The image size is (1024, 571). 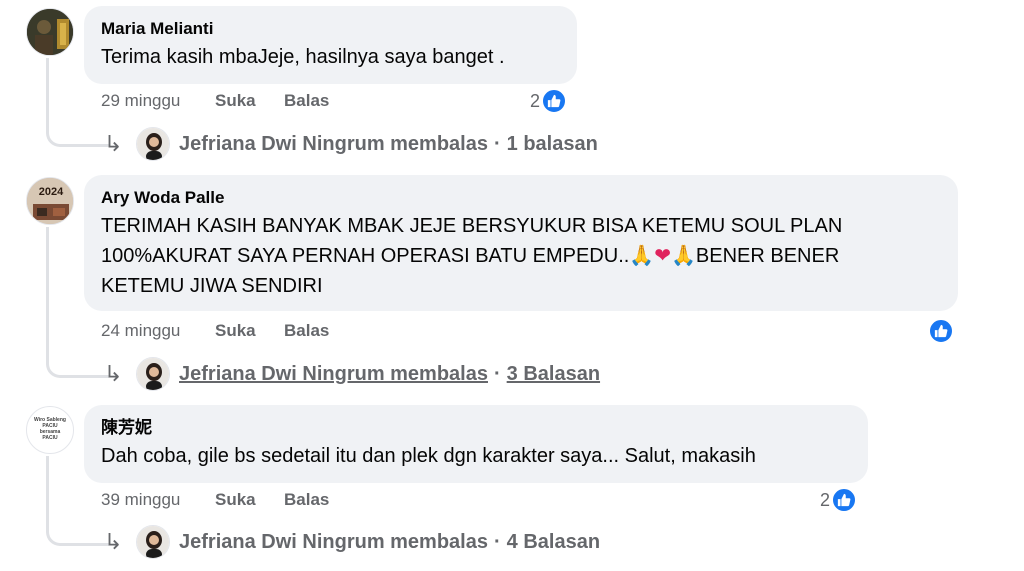 I want to click on like-reaction-icon, so click(x=844, y=500).